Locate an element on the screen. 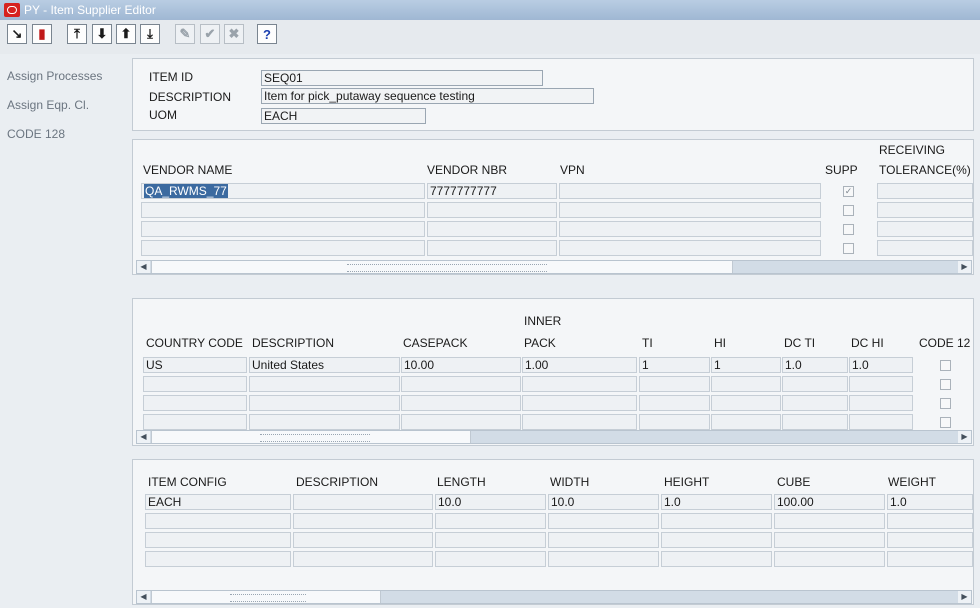 This screenshot has width=980, height=608. country-code-cell: US is located at coordinates (195, 365).